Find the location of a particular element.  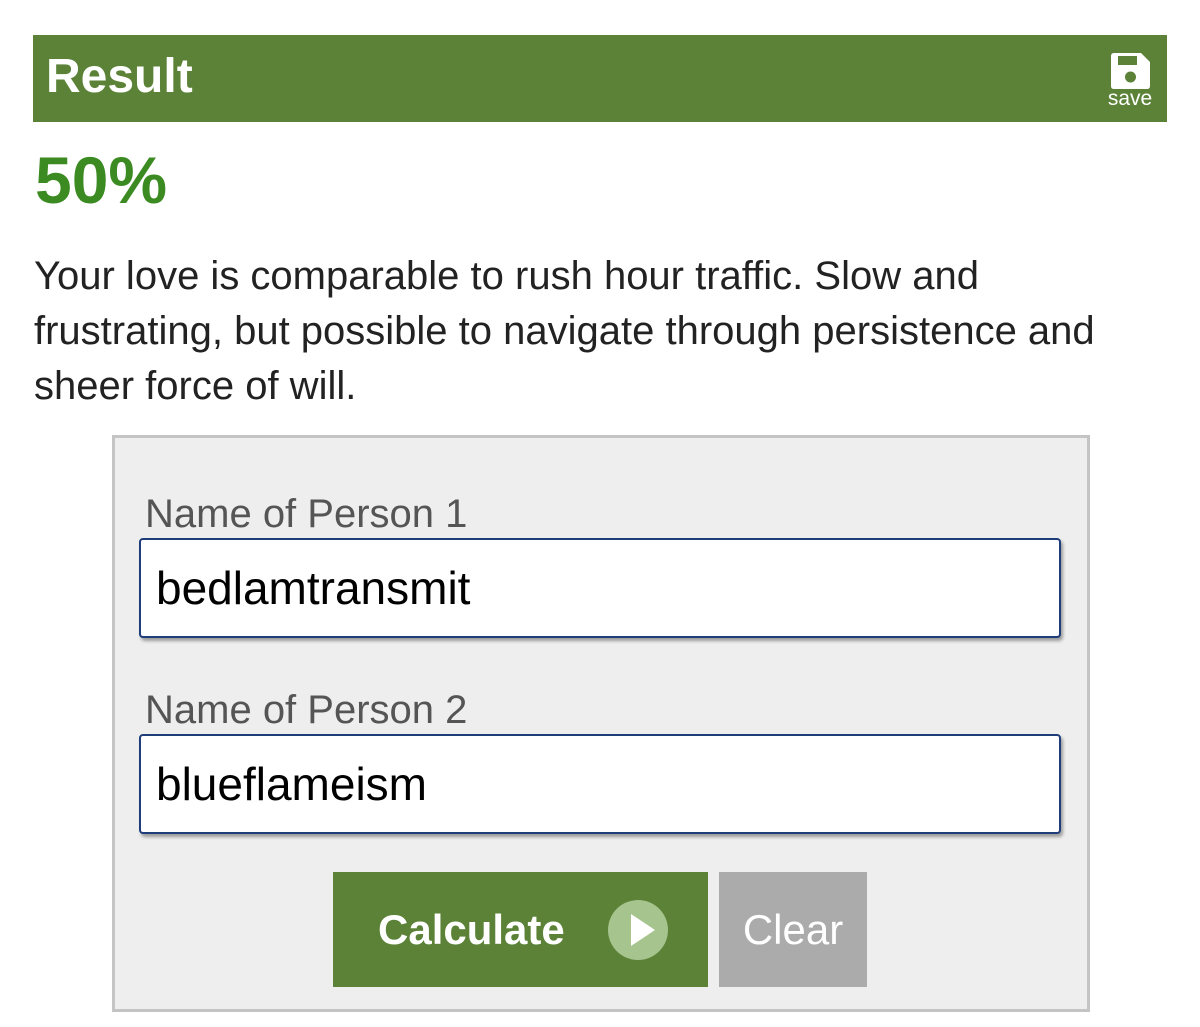

result-header: Result save is located at coordinates (600, 78).